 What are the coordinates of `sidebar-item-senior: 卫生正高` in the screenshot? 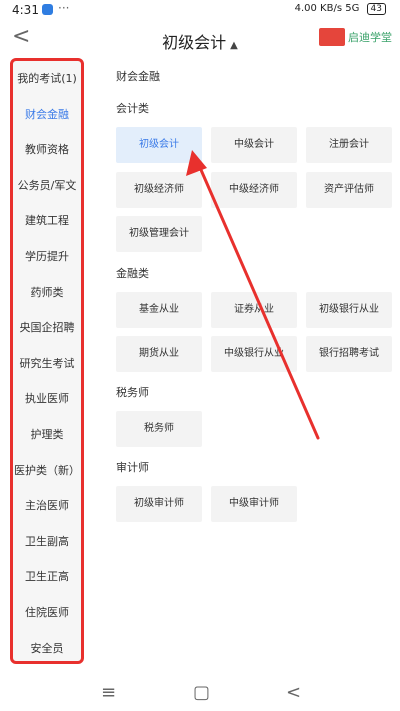 It's located at (47, 577).